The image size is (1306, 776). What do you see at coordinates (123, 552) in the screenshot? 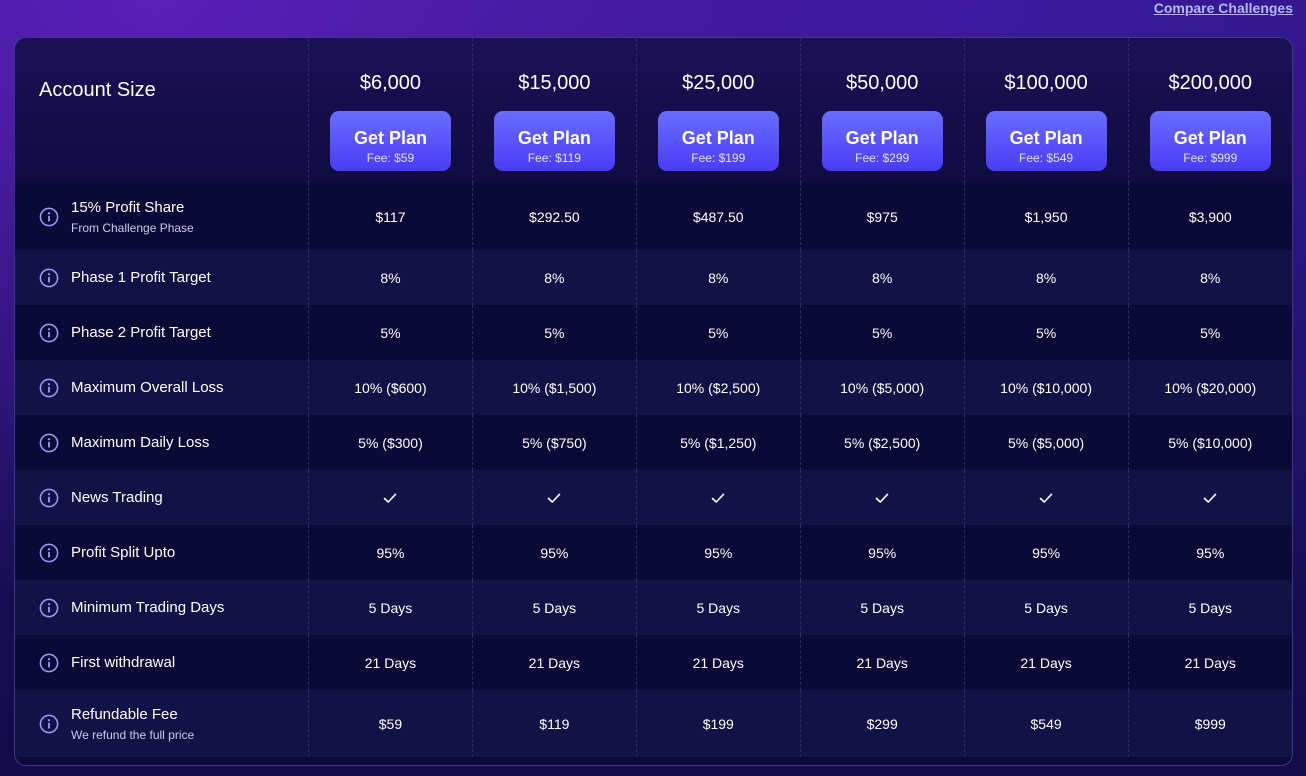
I see `row-title: Profit Split Upto` at bounding box center [123, 552].